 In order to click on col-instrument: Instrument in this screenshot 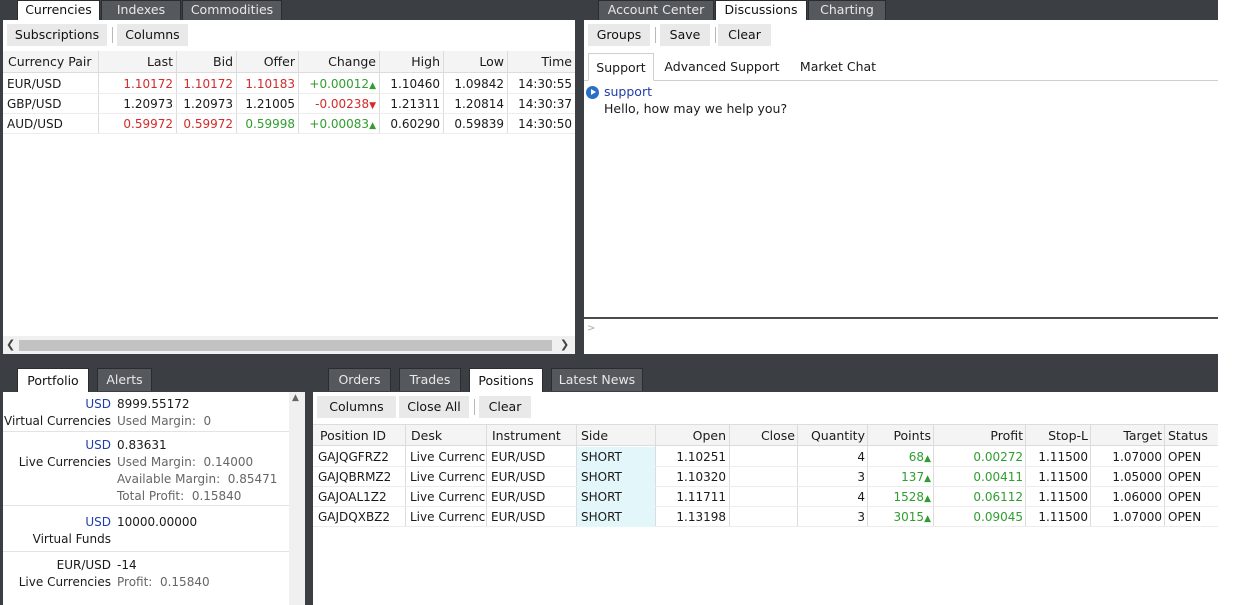, I will do `click(534, 436)`.